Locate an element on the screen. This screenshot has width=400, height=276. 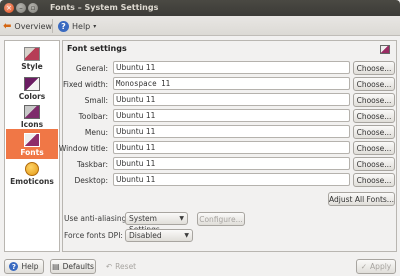
toolbar: ⬅ Overview ? Help ▾ ➚ is located at coordinates (200, 34).